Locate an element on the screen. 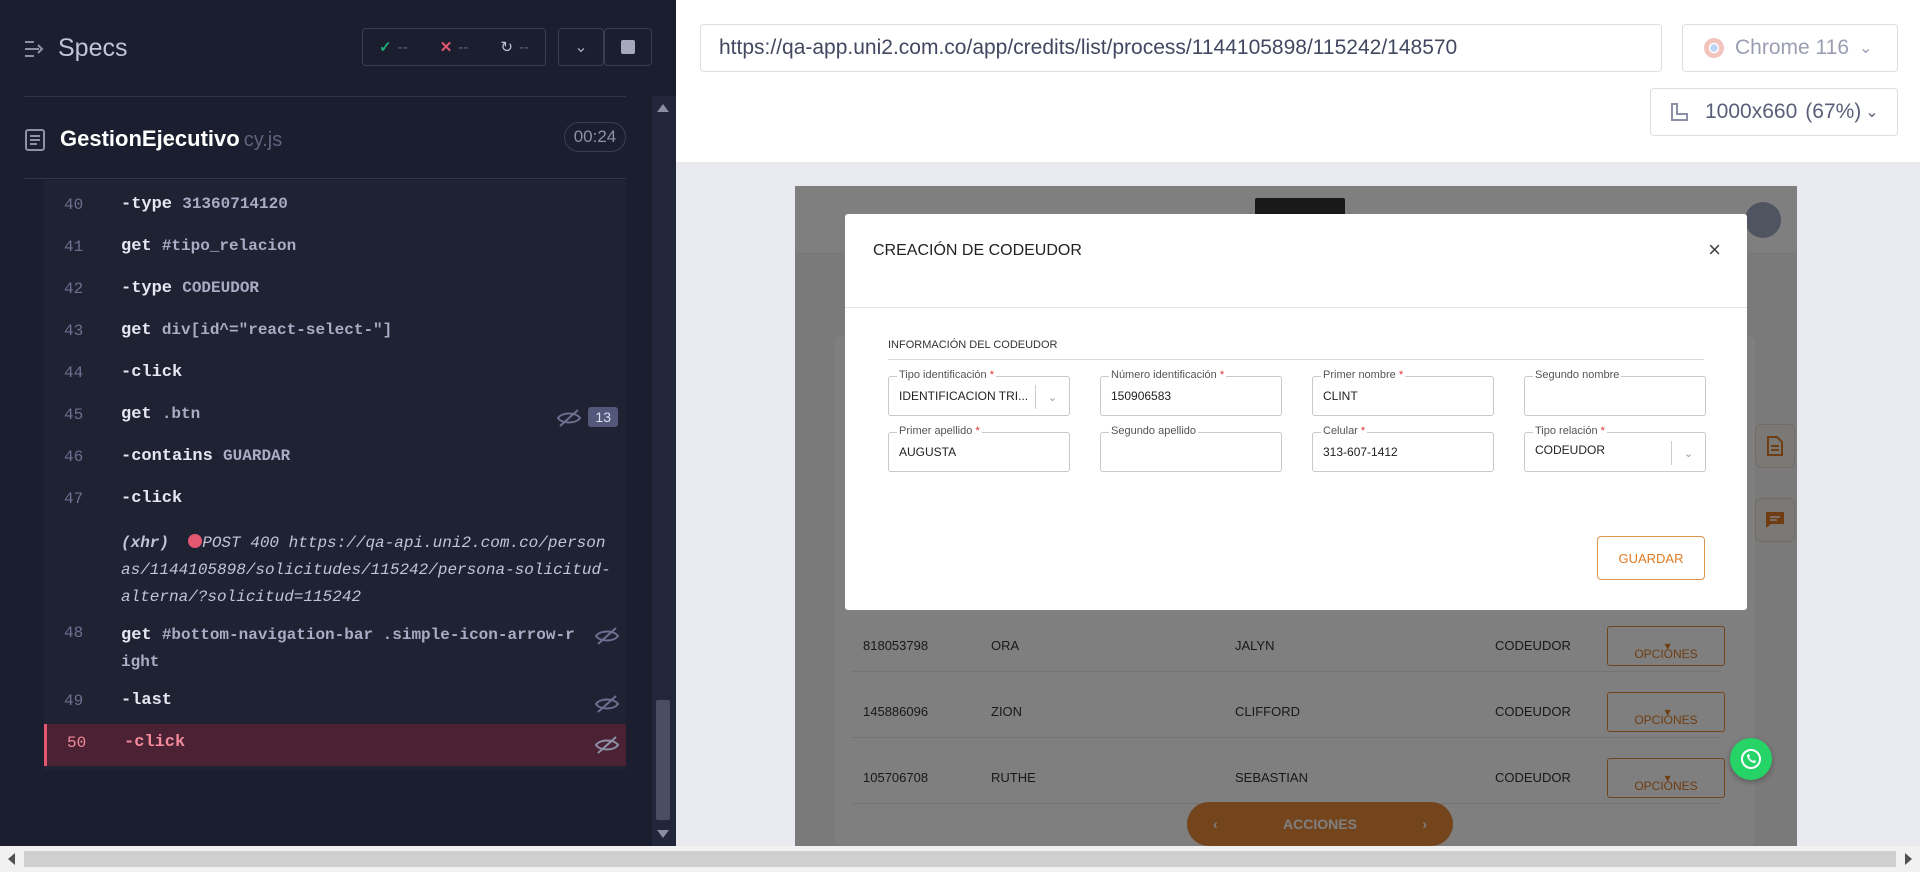  command-row: 44 -click is located at coordinates (335, 375).